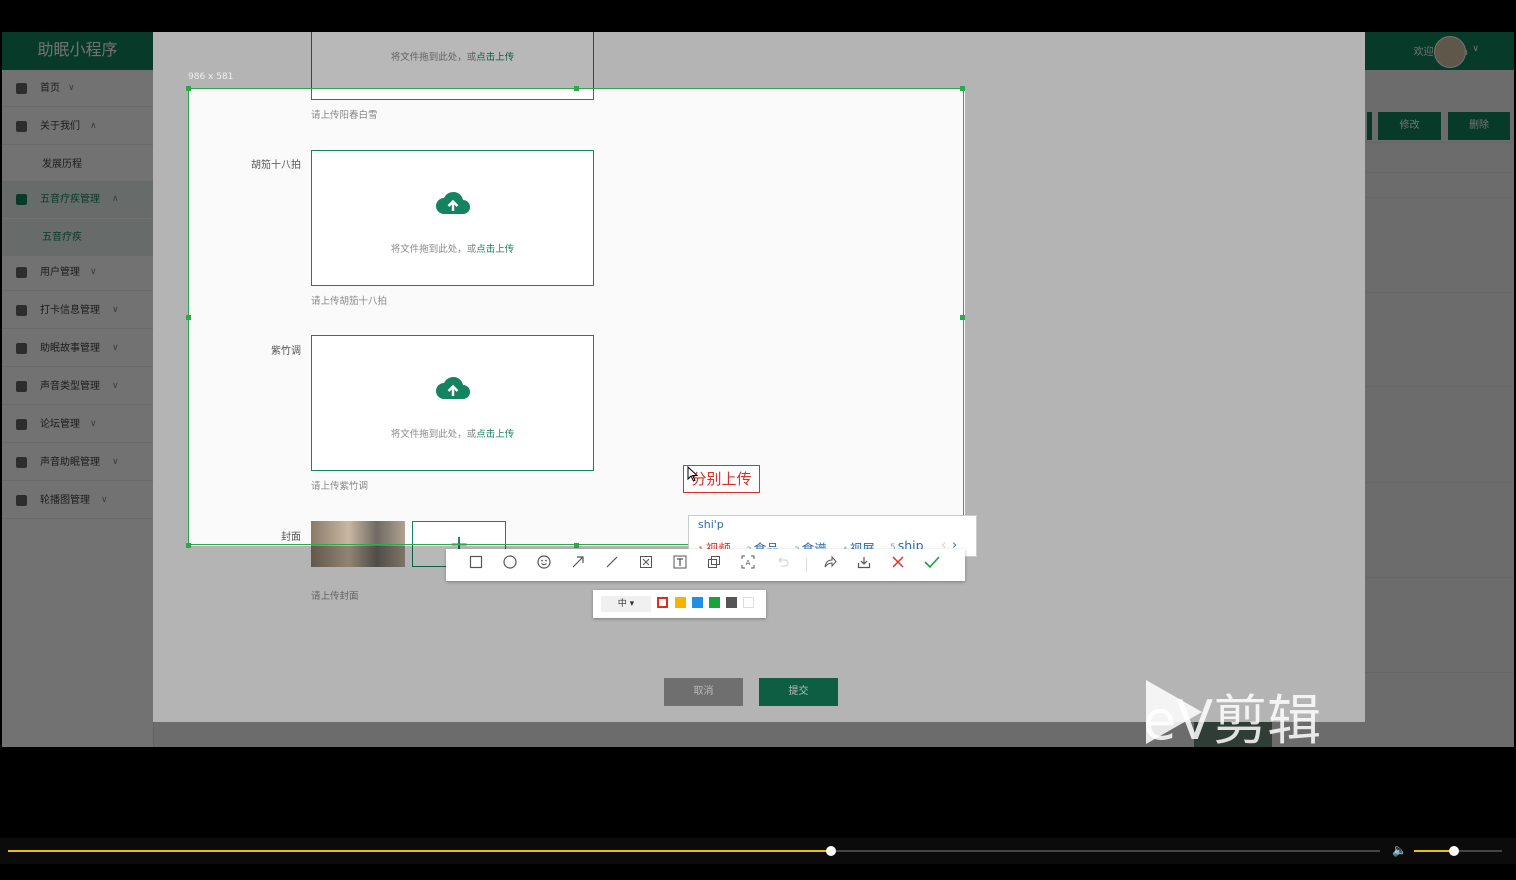 The image size is (1516, 880). I want to click on close-icon, so click(898, 565).